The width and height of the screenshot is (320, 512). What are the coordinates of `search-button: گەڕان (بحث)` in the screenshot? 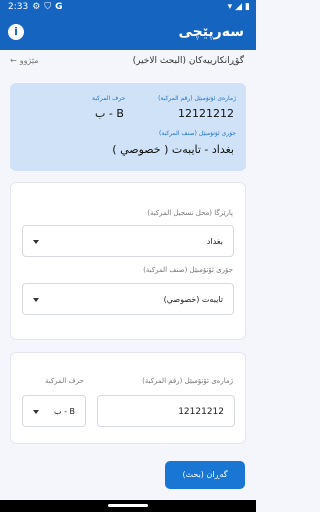 It's located at (205, 475).